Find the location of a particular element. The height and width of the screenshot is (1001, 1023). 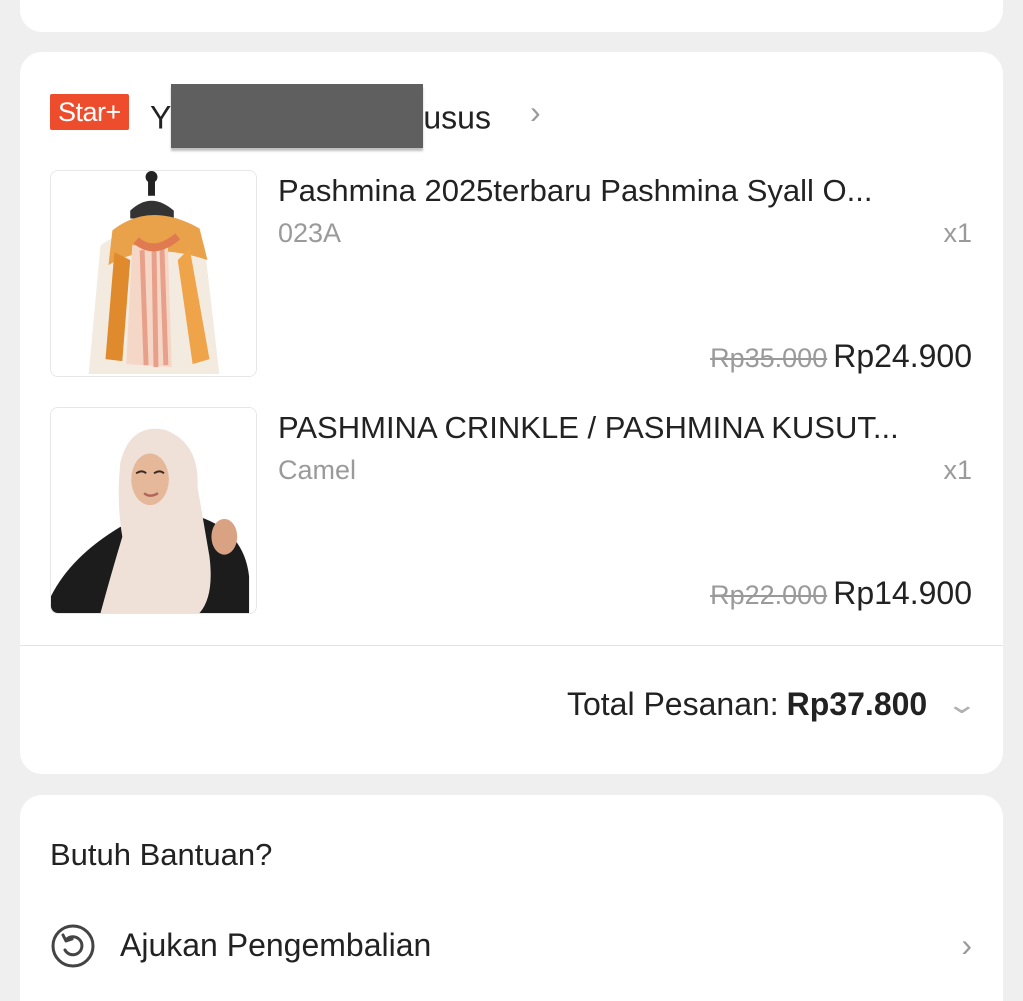

divider is located at coordinates (511, 645).